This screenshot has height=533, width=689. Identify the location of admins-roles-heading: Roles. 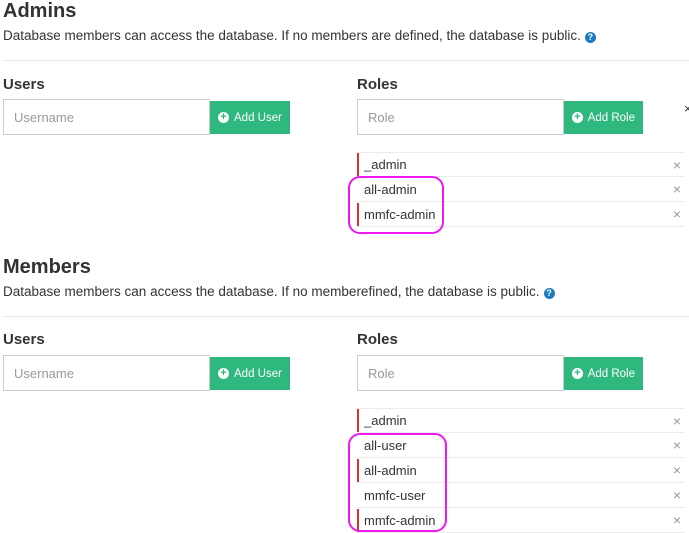
(377, 84).